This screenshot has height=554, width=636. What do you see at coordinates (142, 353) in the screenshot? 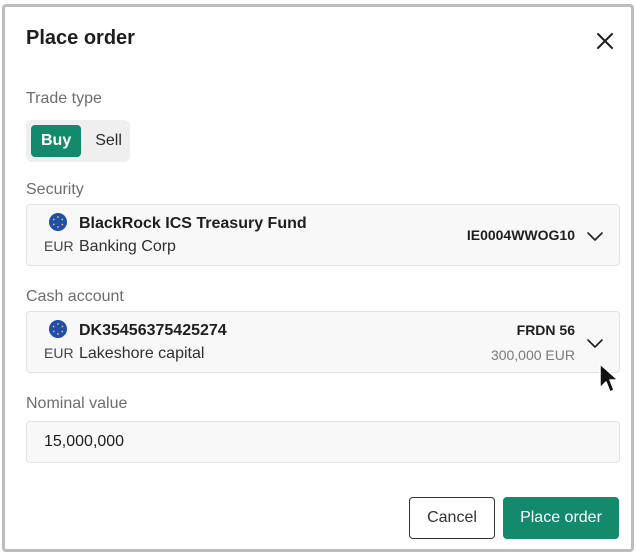
I see `cash-account-holder: Lakeshore capital` at bounding box center [142, 353].